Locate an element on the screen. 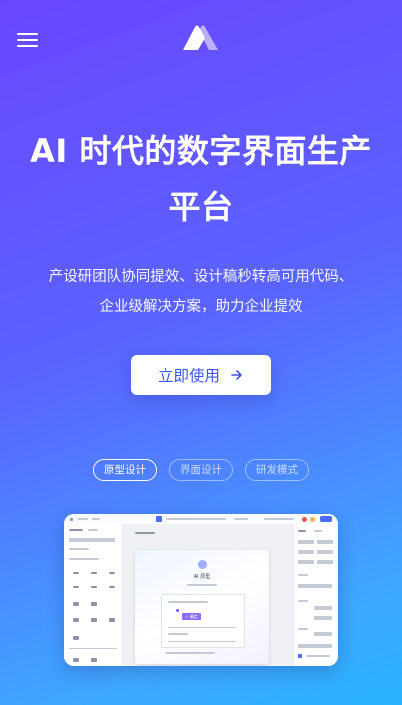 This screenshot has height=705, width=402. preview-frame-title: AI 原型 is located at coordinates (202, 577).